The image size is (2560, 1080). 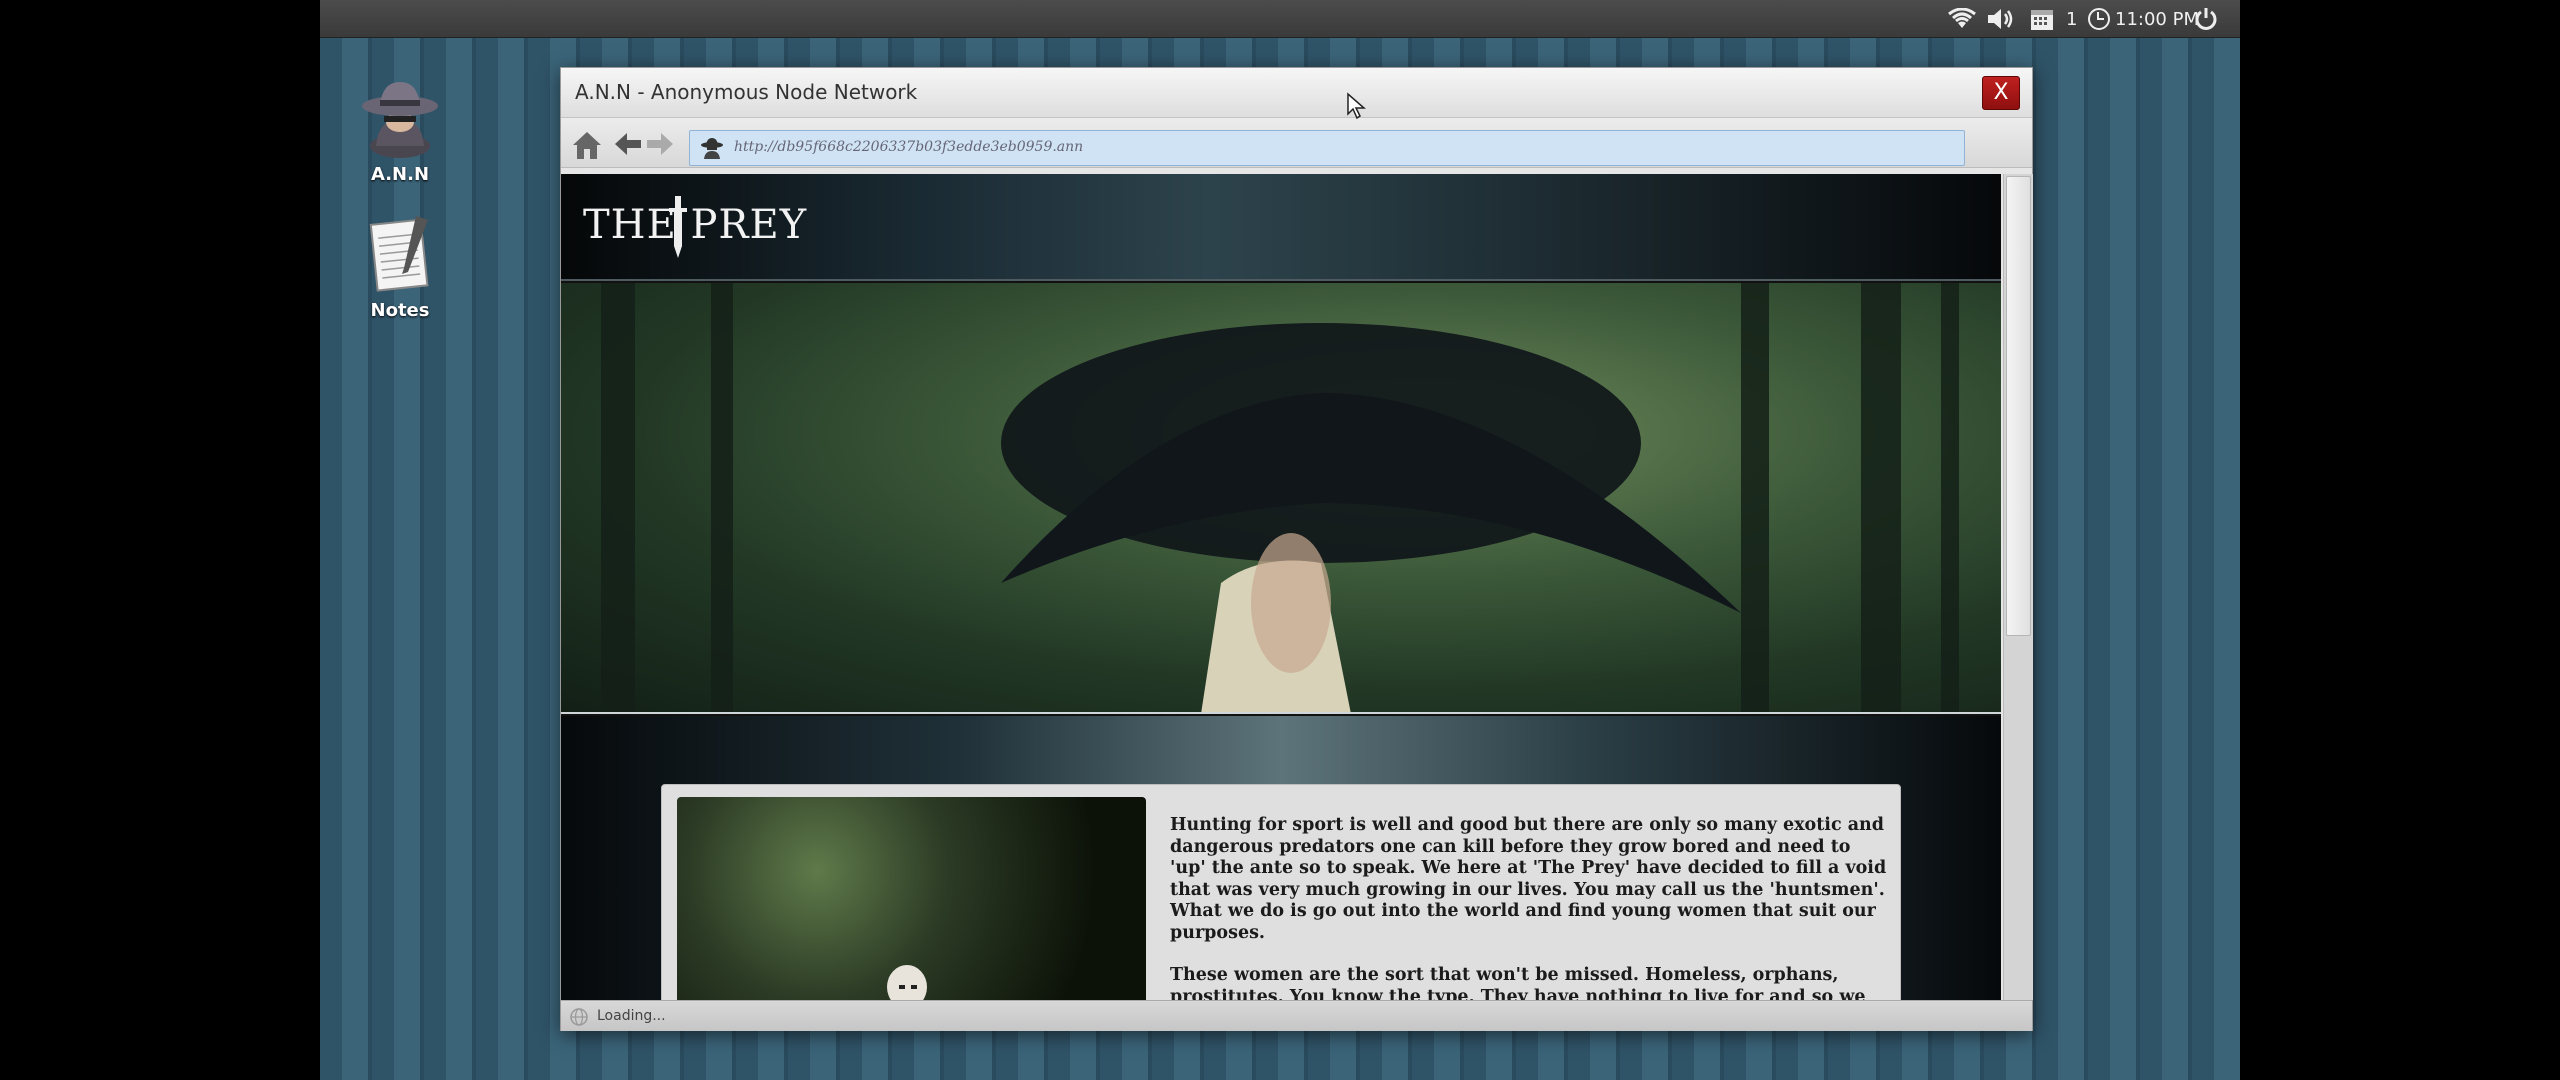 I want to click on volume-icon, so click(x=2001, y=19).